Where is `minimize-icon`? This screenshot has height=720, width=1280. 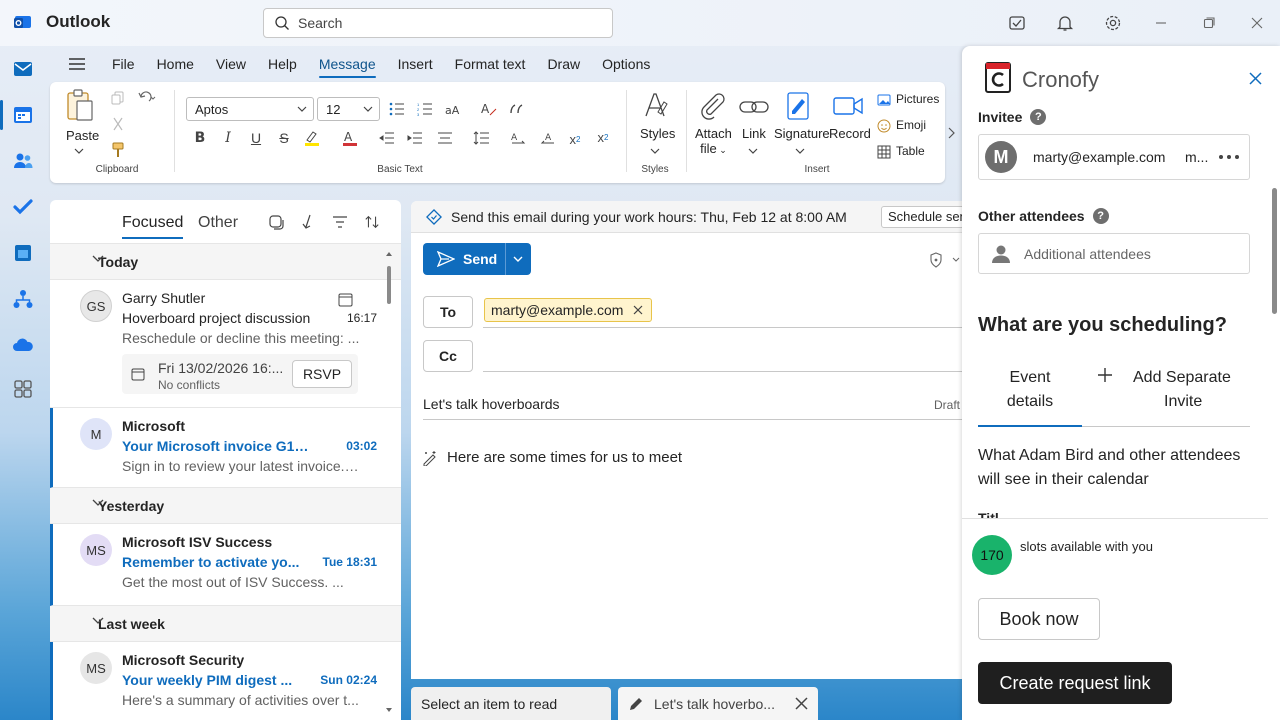
minimize-icon is located at coordinates (1161, 23).